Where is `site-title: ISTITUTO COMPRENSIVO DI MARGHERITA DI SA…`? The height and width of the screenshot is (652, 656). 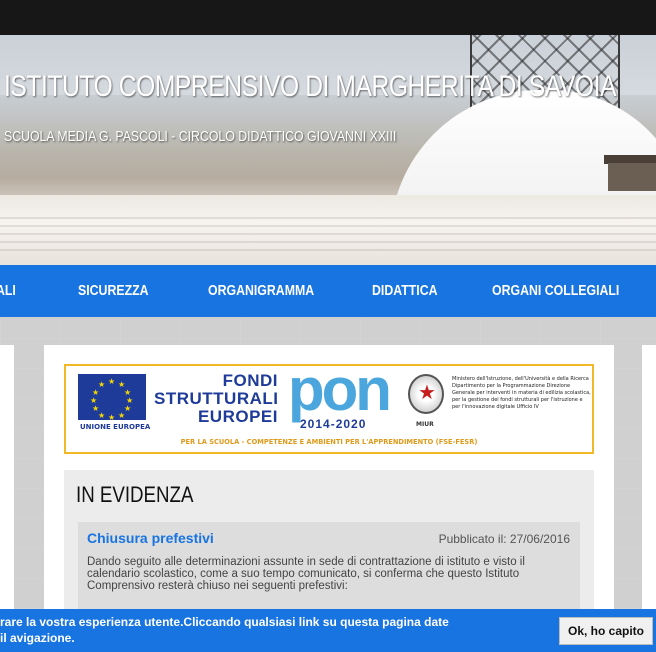
site-title: ISTITUTO COMPRENSIVO DI MARGHERITA DI SA… is located at coordinates (310, 87).